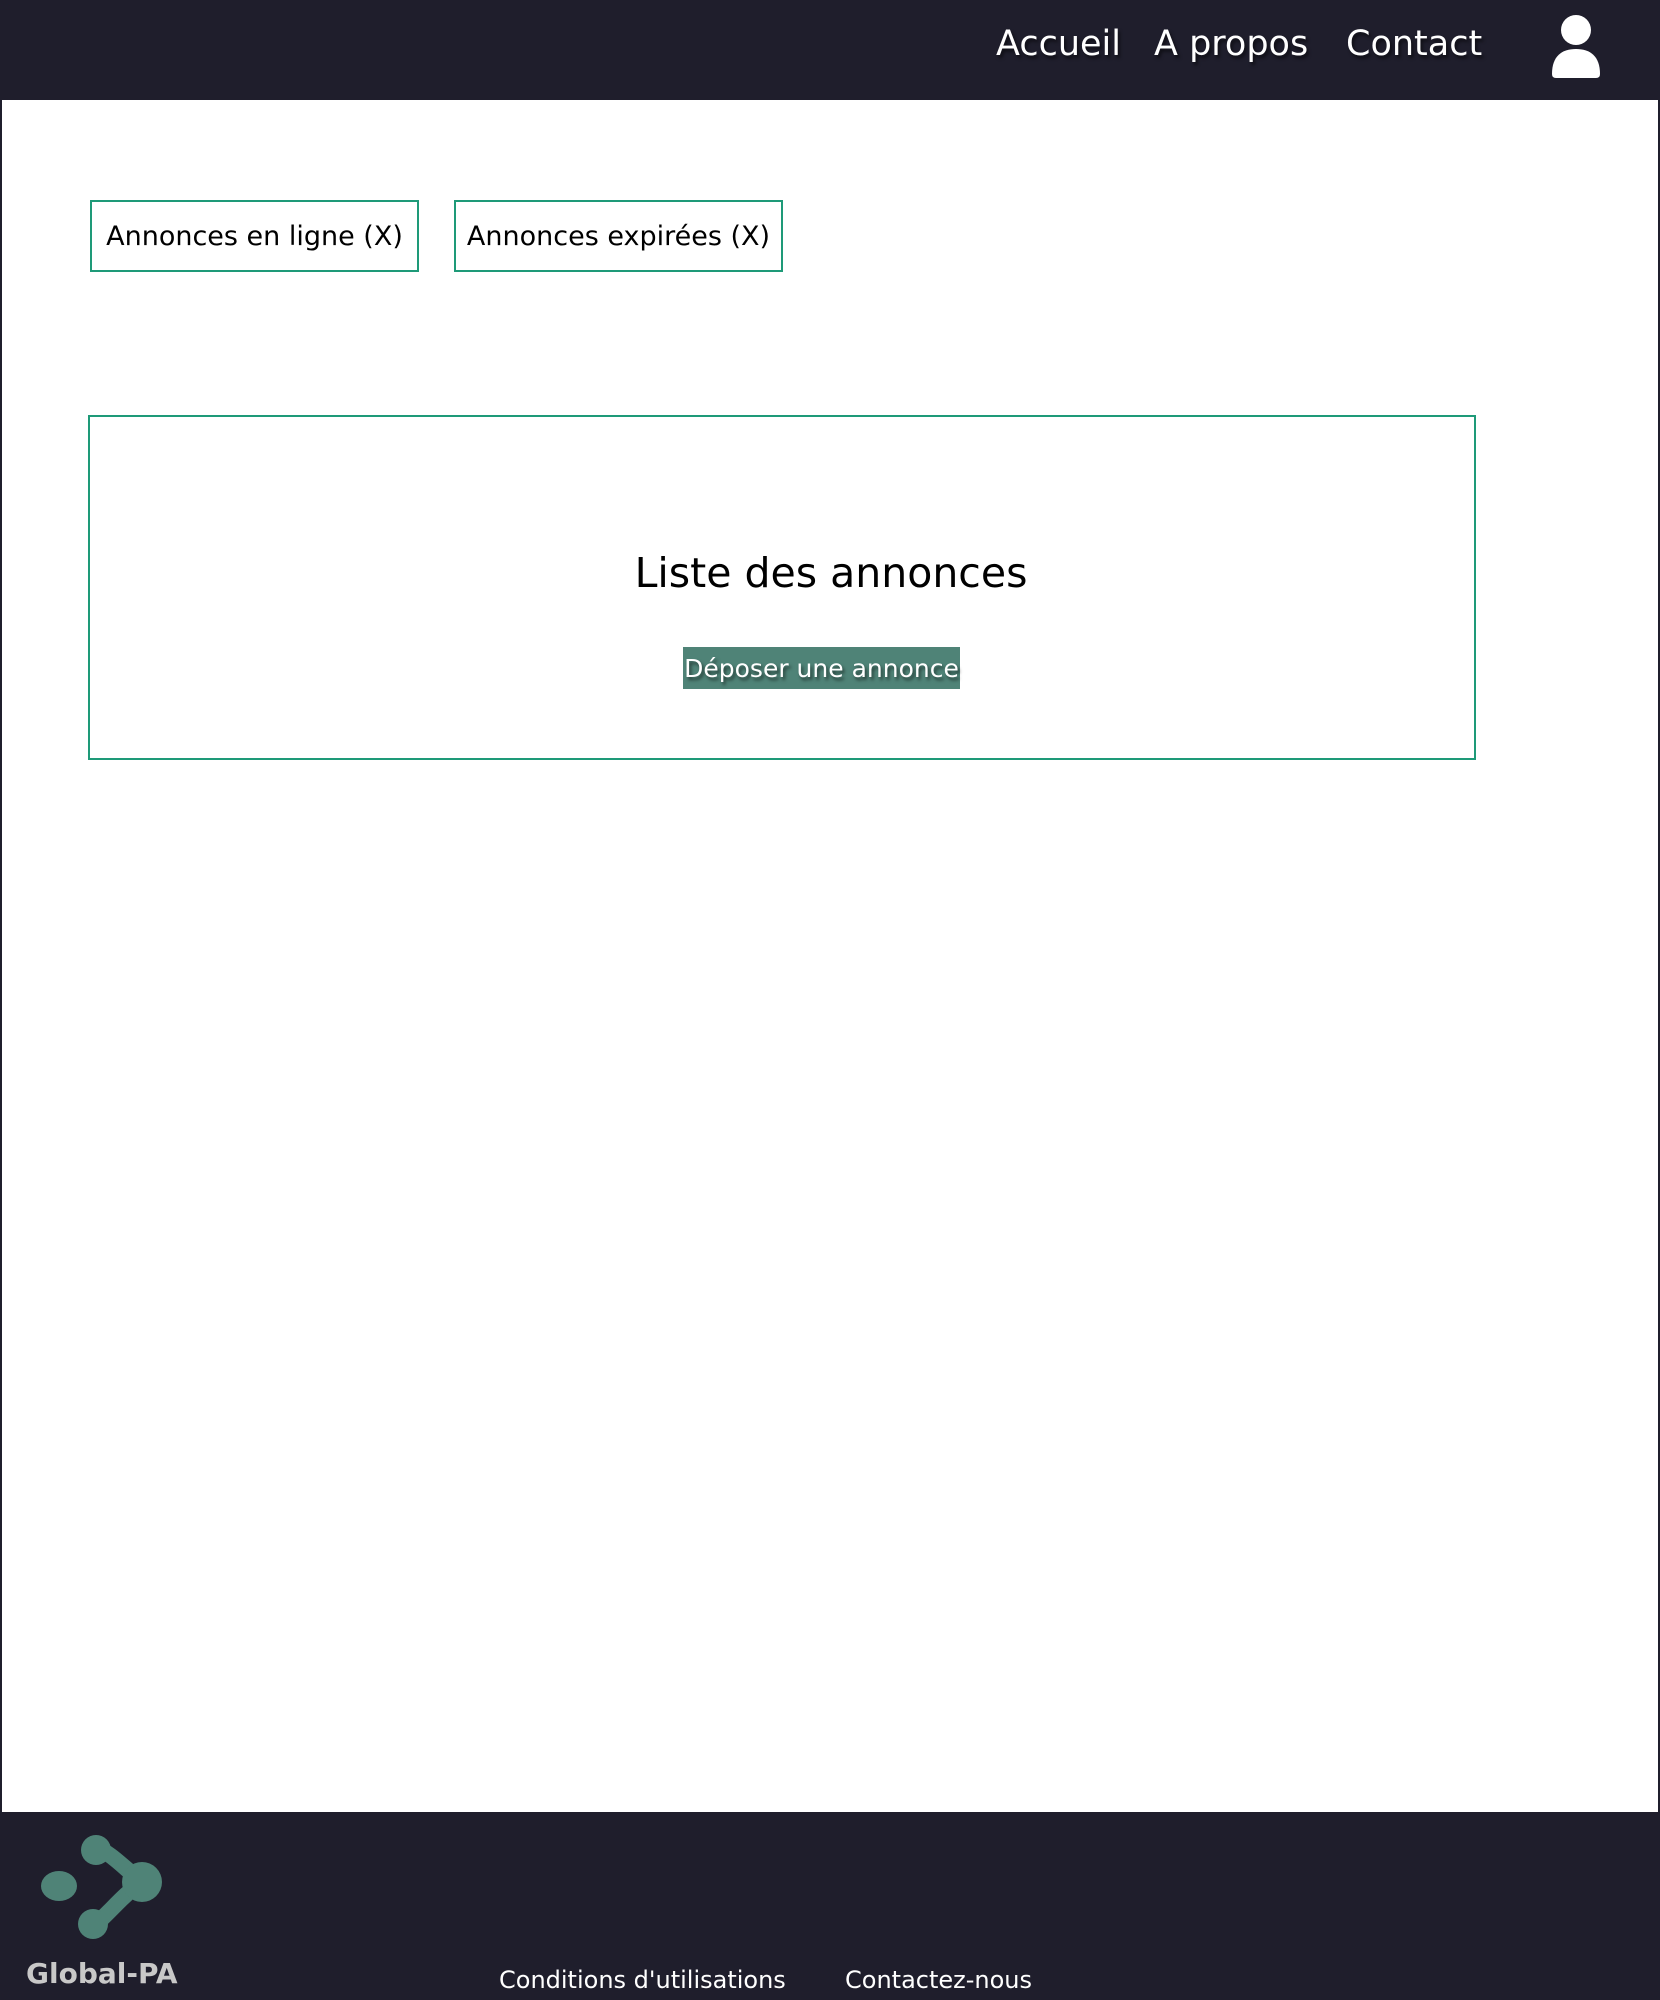 This screenshot has height=2000, width=1660. What do you see at coordinates (1576, 45) in the screenshot?
I see `user-icon` at bounding box center [1576, 45].